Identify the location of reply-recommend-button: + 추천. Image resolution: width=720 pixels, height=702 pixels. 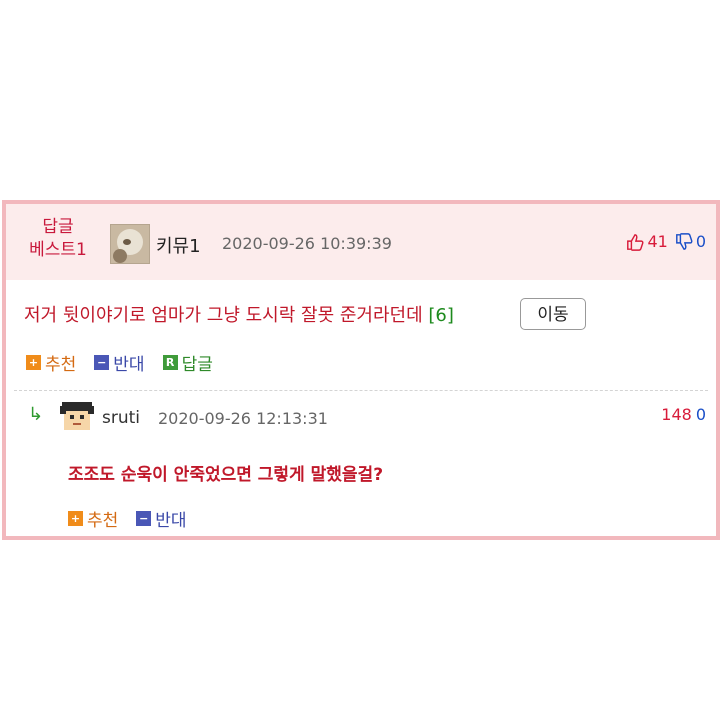
(93, 518).